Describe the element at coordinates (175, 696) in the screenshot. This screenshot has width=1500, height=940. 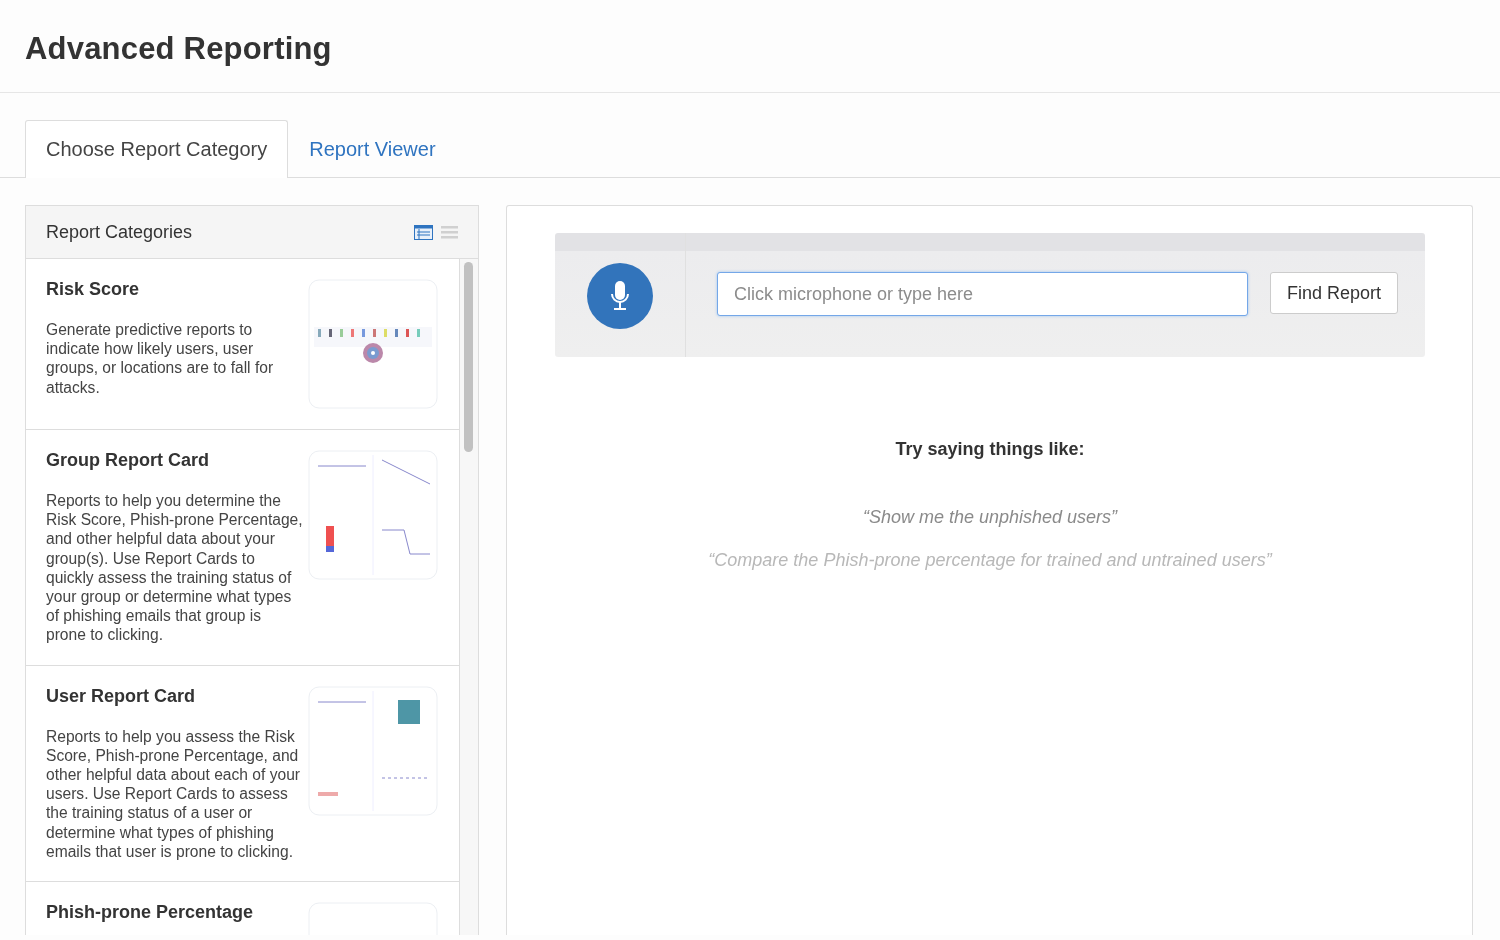
I see `category-title: User Report Card` at that location.